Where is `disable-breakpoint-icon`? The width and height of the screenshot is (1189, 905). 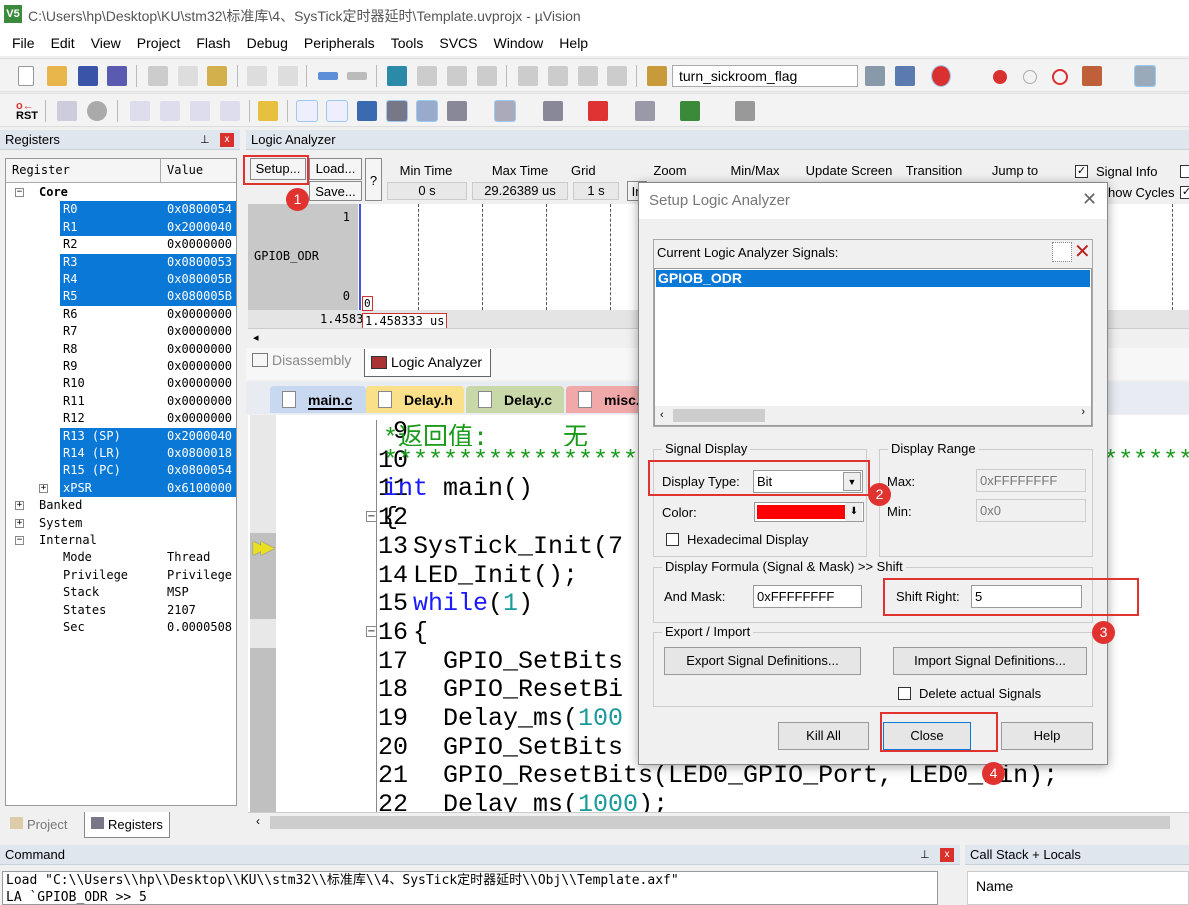
disable-breakpoint-icon is located at coordinates (1030, 77).